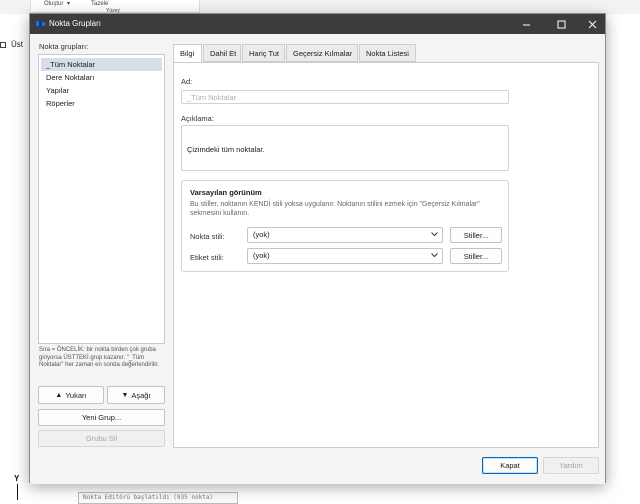 The width and height of the screenshot is (640, 504). Describe the element at coordinates (387, 53) in the screenshot. I see `tab-nokta-listesi: Nokta Listesi` at that location.